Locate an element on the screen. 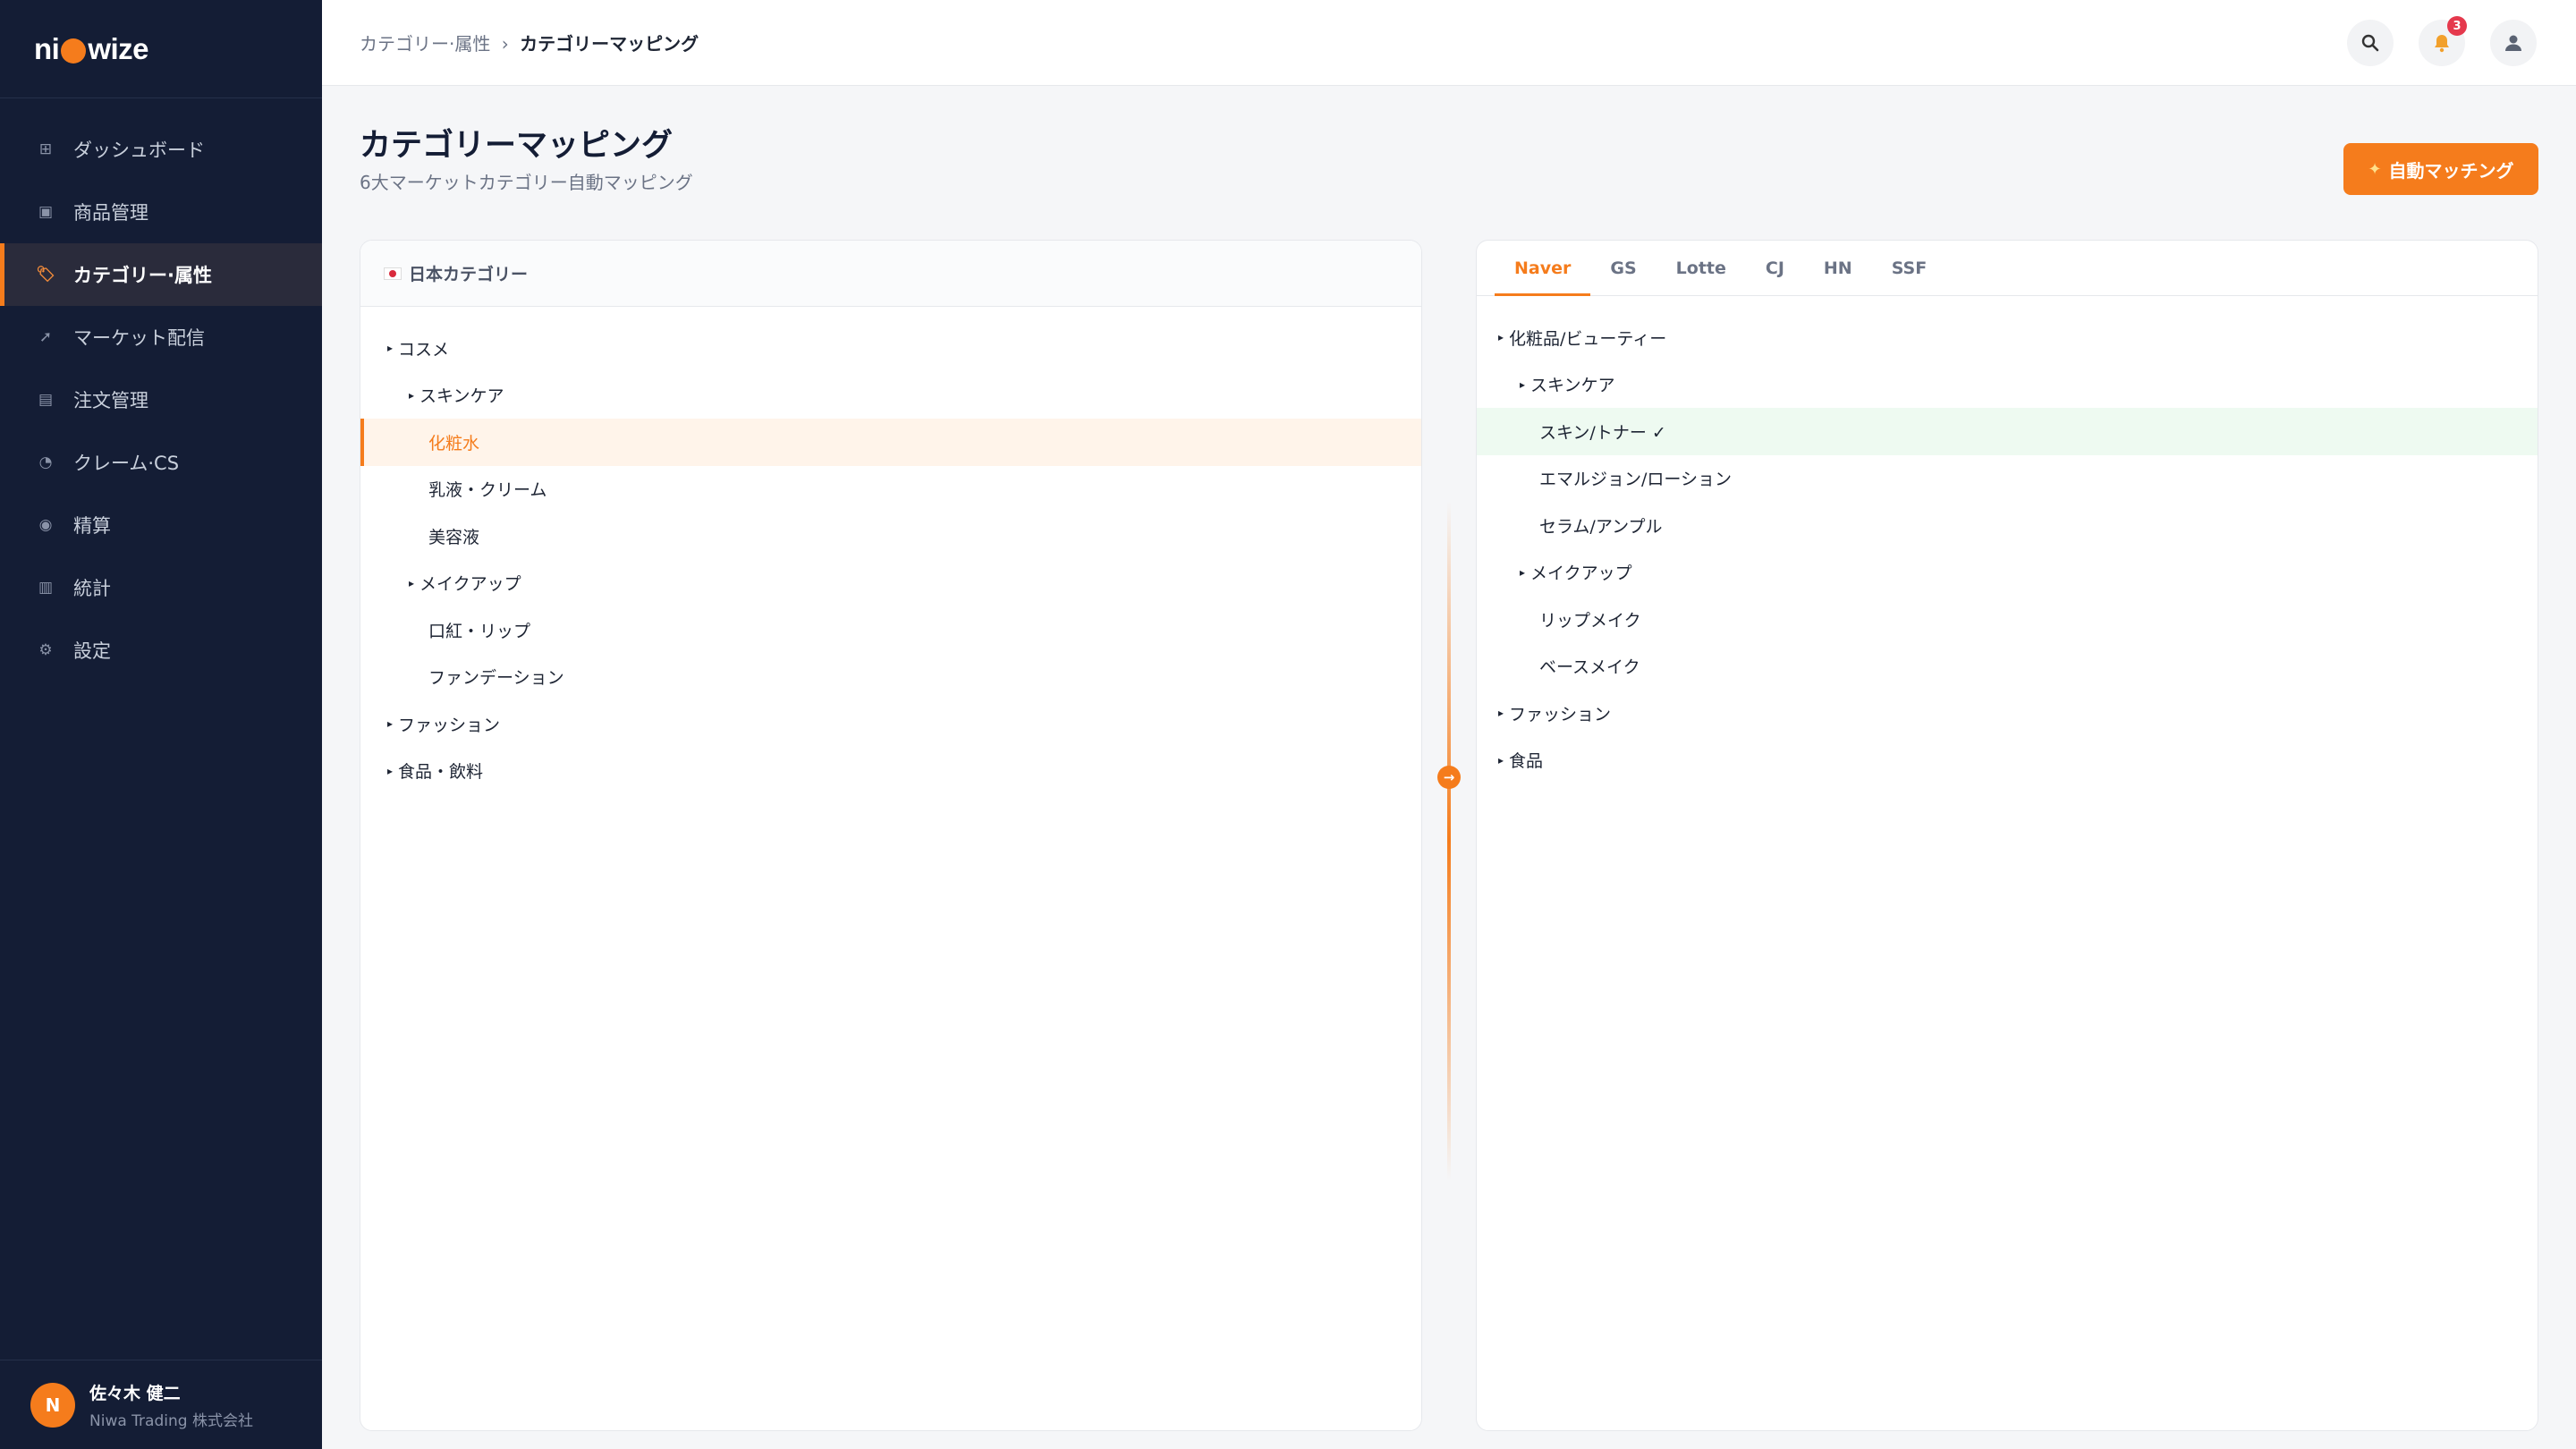 The height and width of the screenshot is (1449, 2576). tree-item: ▸ 食品・飲料 is located at coordinates (890, 771).